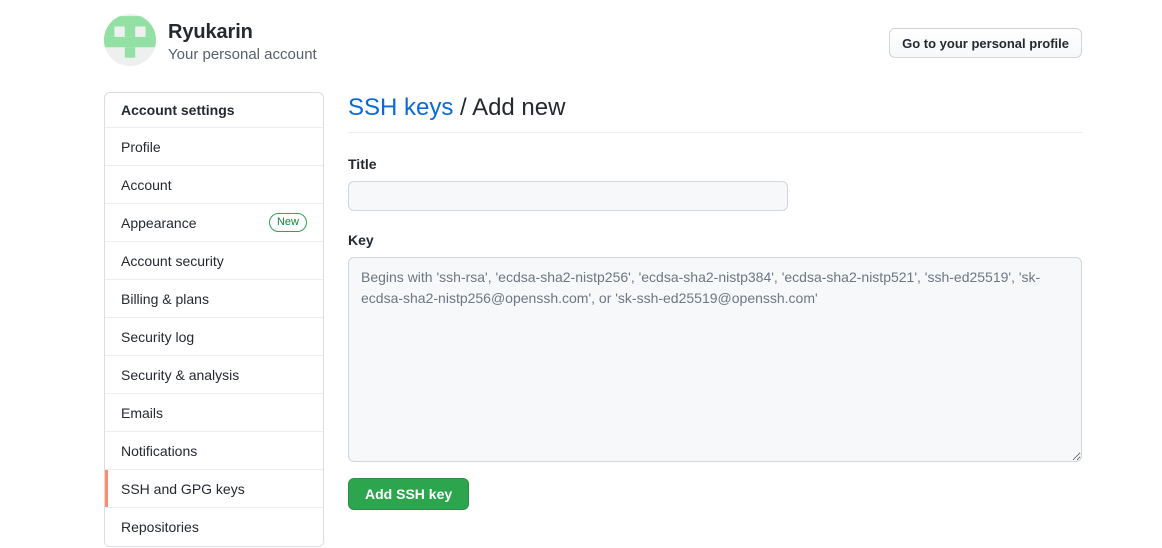 The image size is (1162, 548). Describe the element at coordinates (214, 451) in the screenshot. I see `sidebar-item-notifications: Notifications` at that location.